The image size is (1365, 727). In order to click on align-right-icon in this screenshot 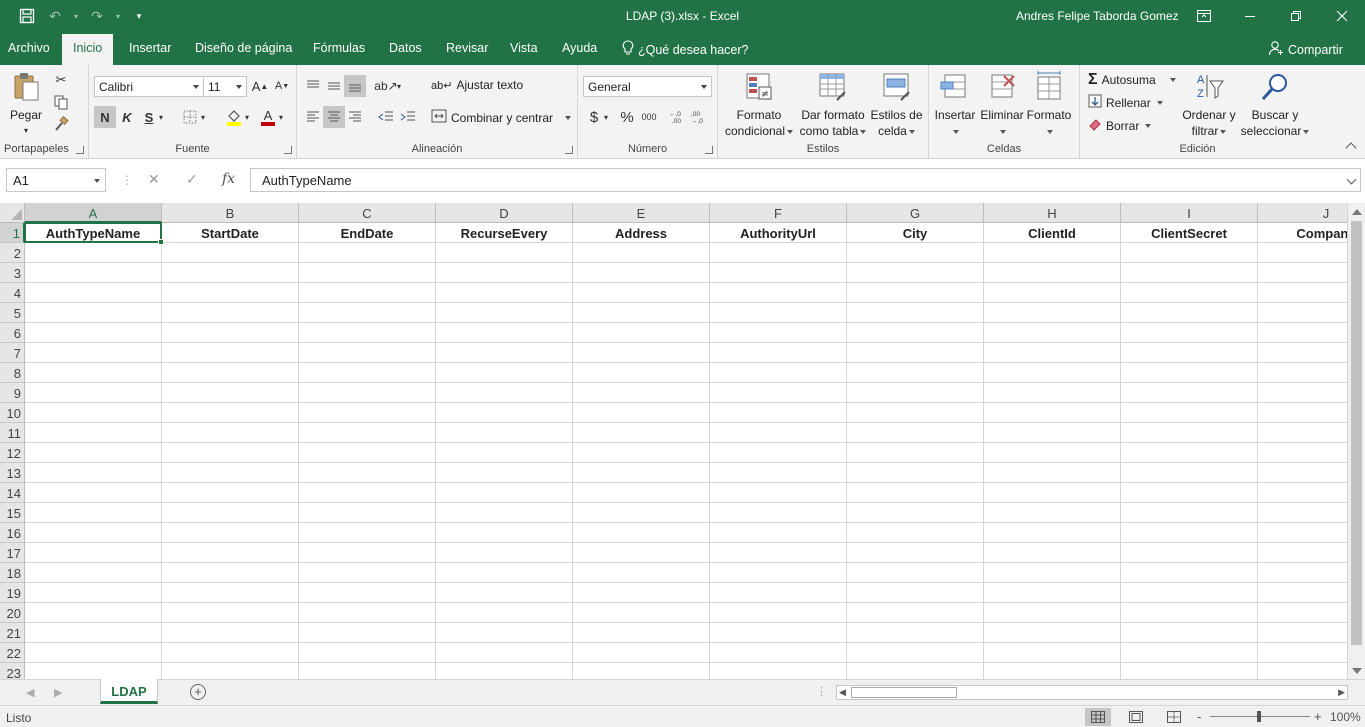, I will do `click(355, 117)`.